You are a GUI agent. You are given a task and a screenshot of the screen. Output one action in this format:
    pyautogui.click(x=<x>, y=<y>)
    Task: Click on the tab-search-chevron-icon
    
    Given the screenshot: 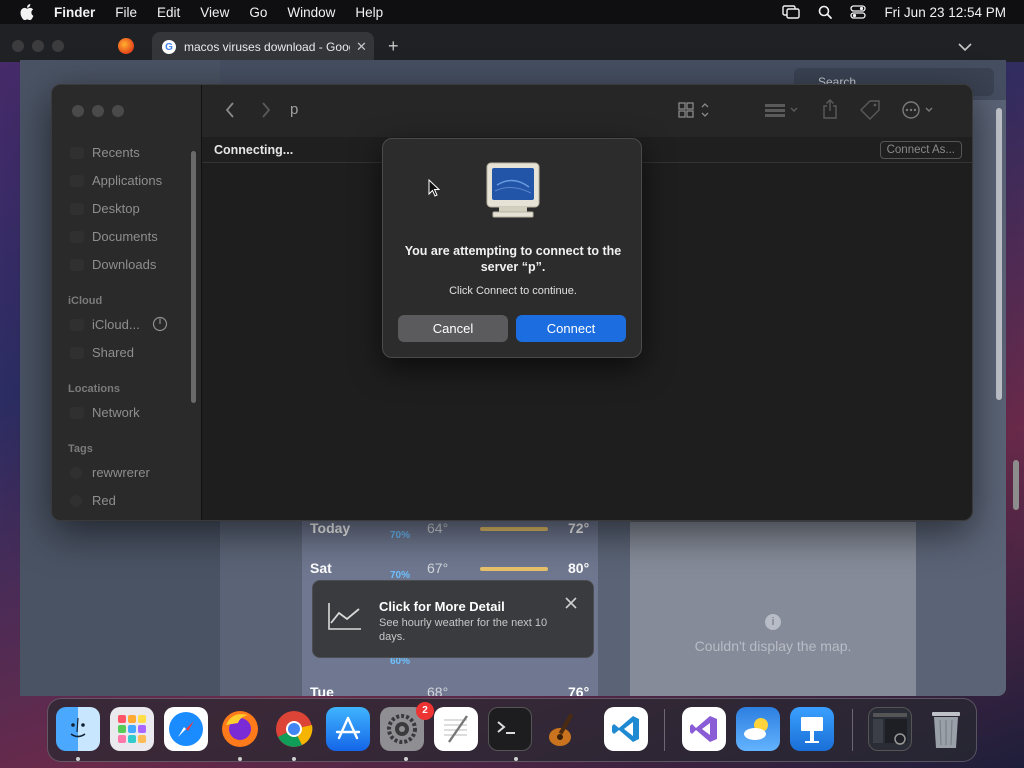 What is the action you would take?
    pyautogui.click(x=965, y=47)
    